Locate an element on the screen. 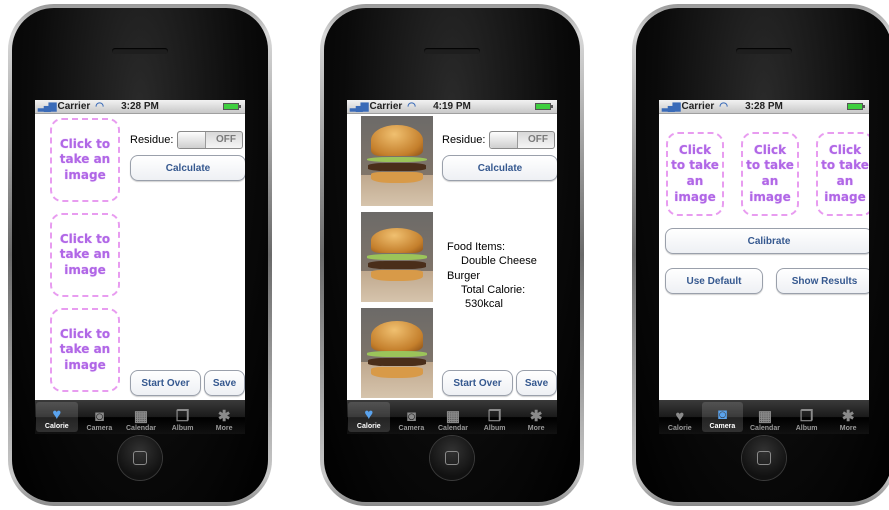 The height and width of the screenshot is (510, 889). total-calorie-label: Total Calorie: is located at coordinates (493, 289).